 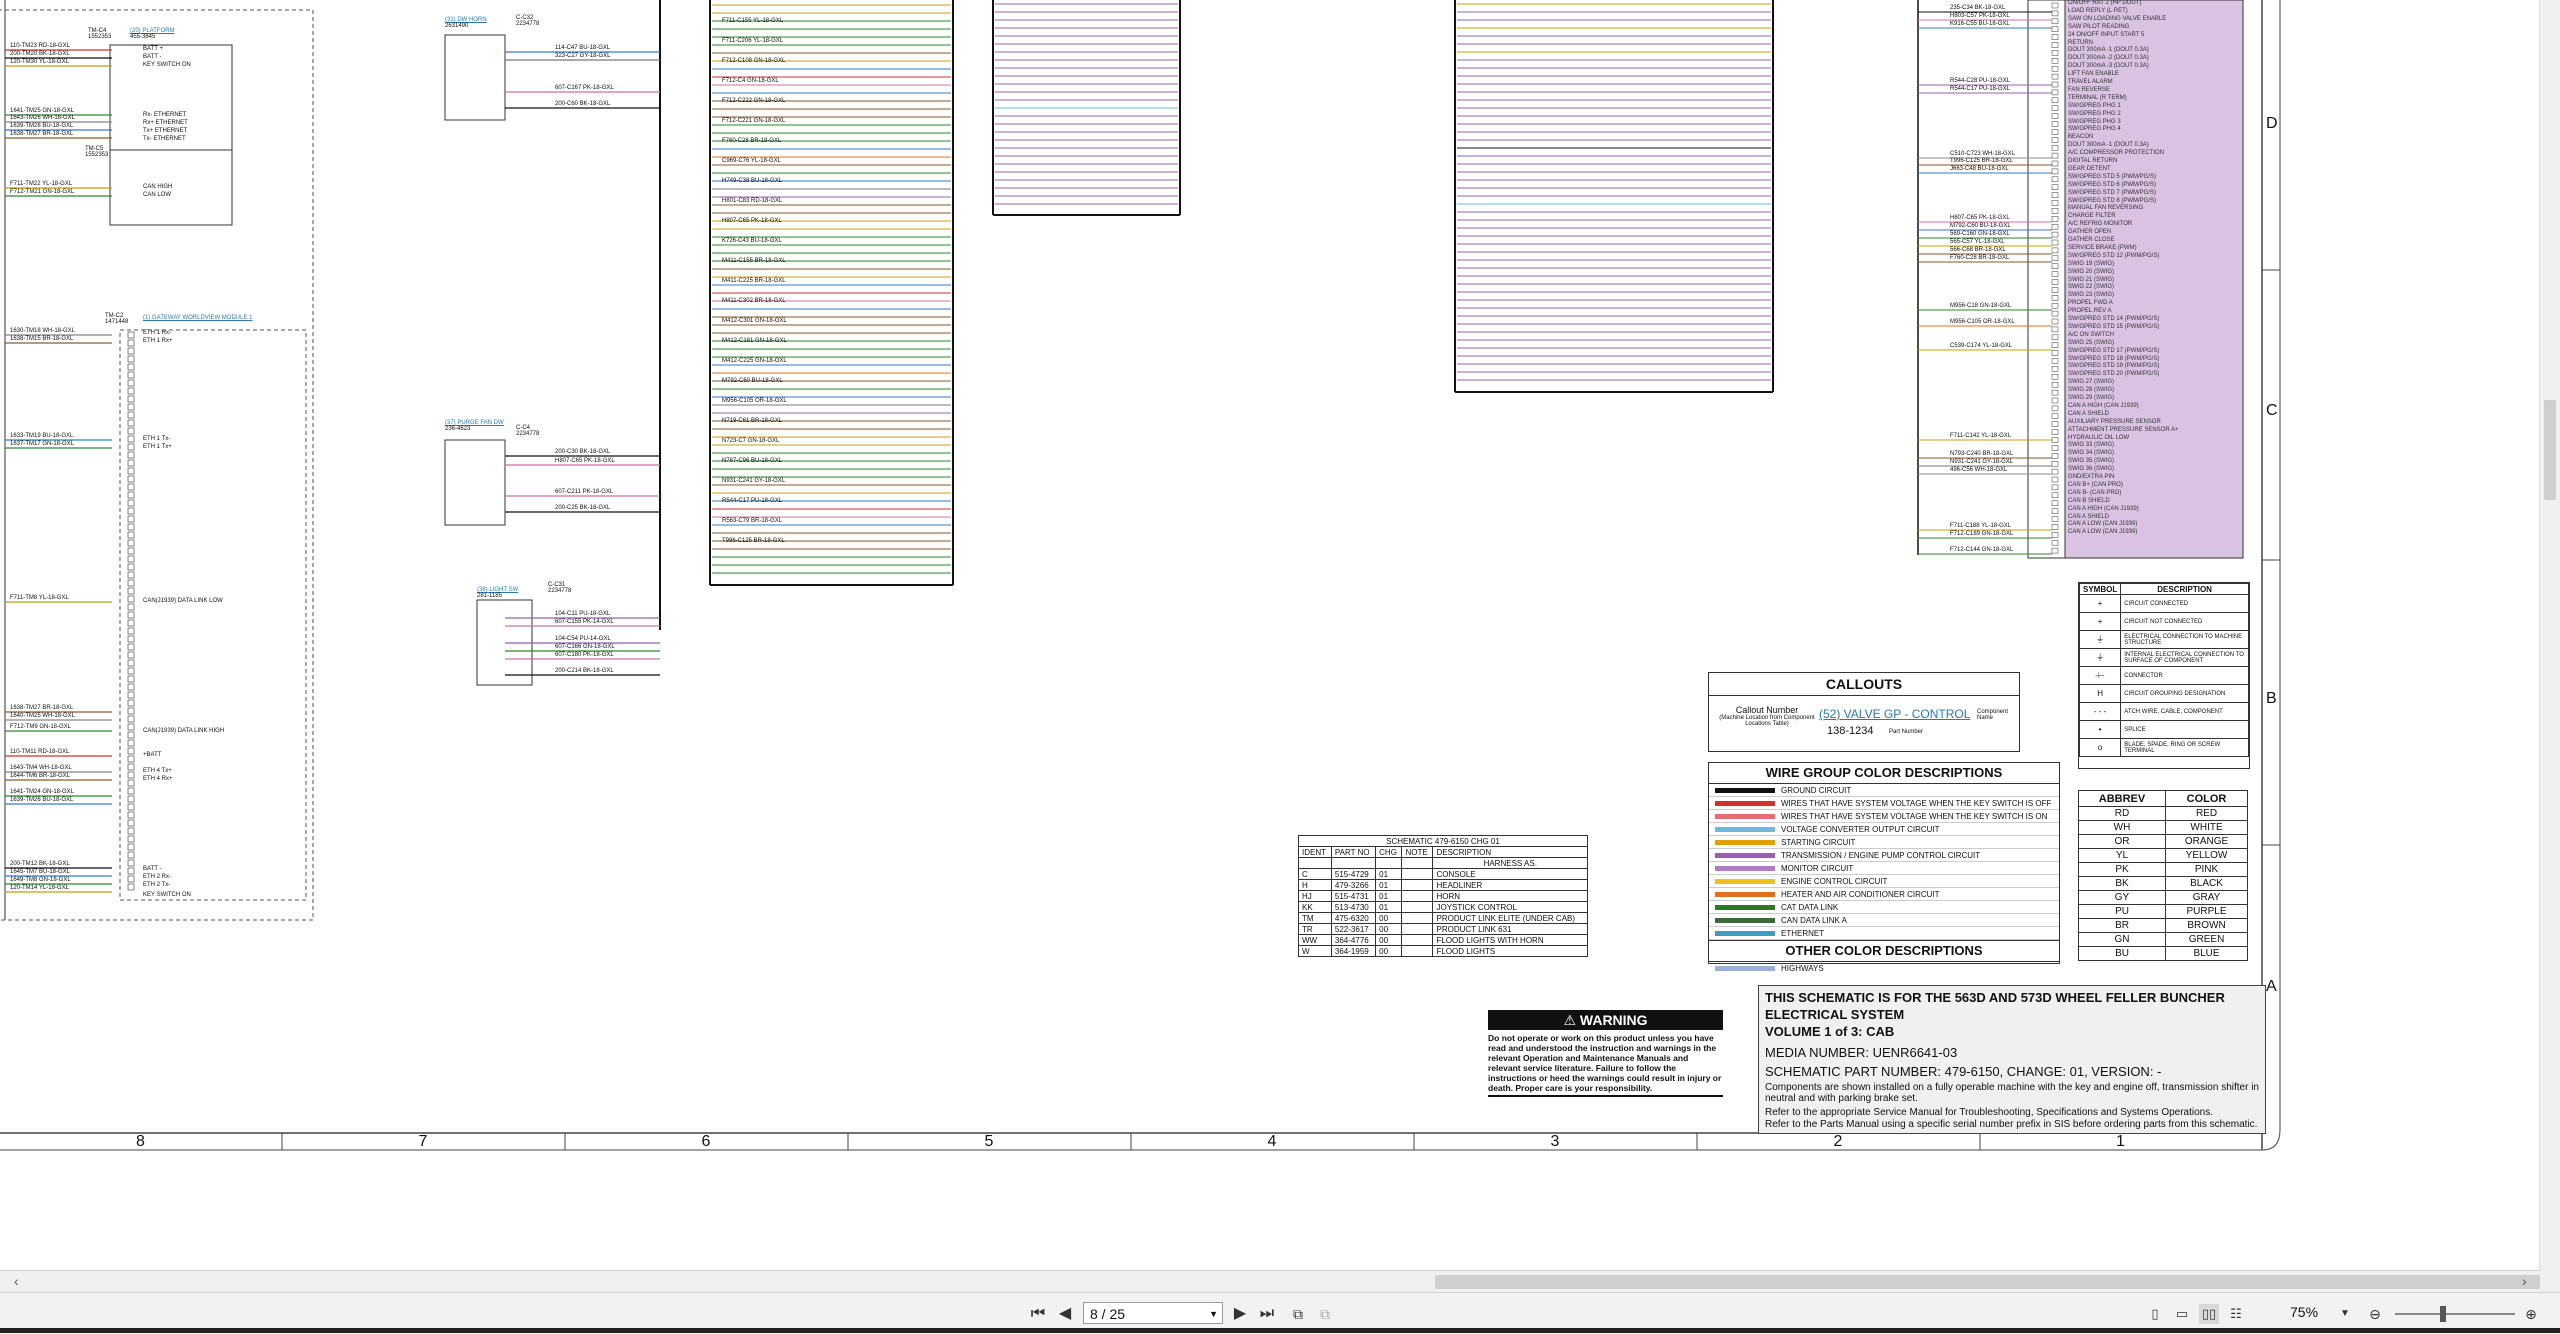 What do you see at coordinates (1977, 242) in the screenshot?
I see `wire-label: 565-C57 YL-18-GXL` at bounding box center [1977, 242].